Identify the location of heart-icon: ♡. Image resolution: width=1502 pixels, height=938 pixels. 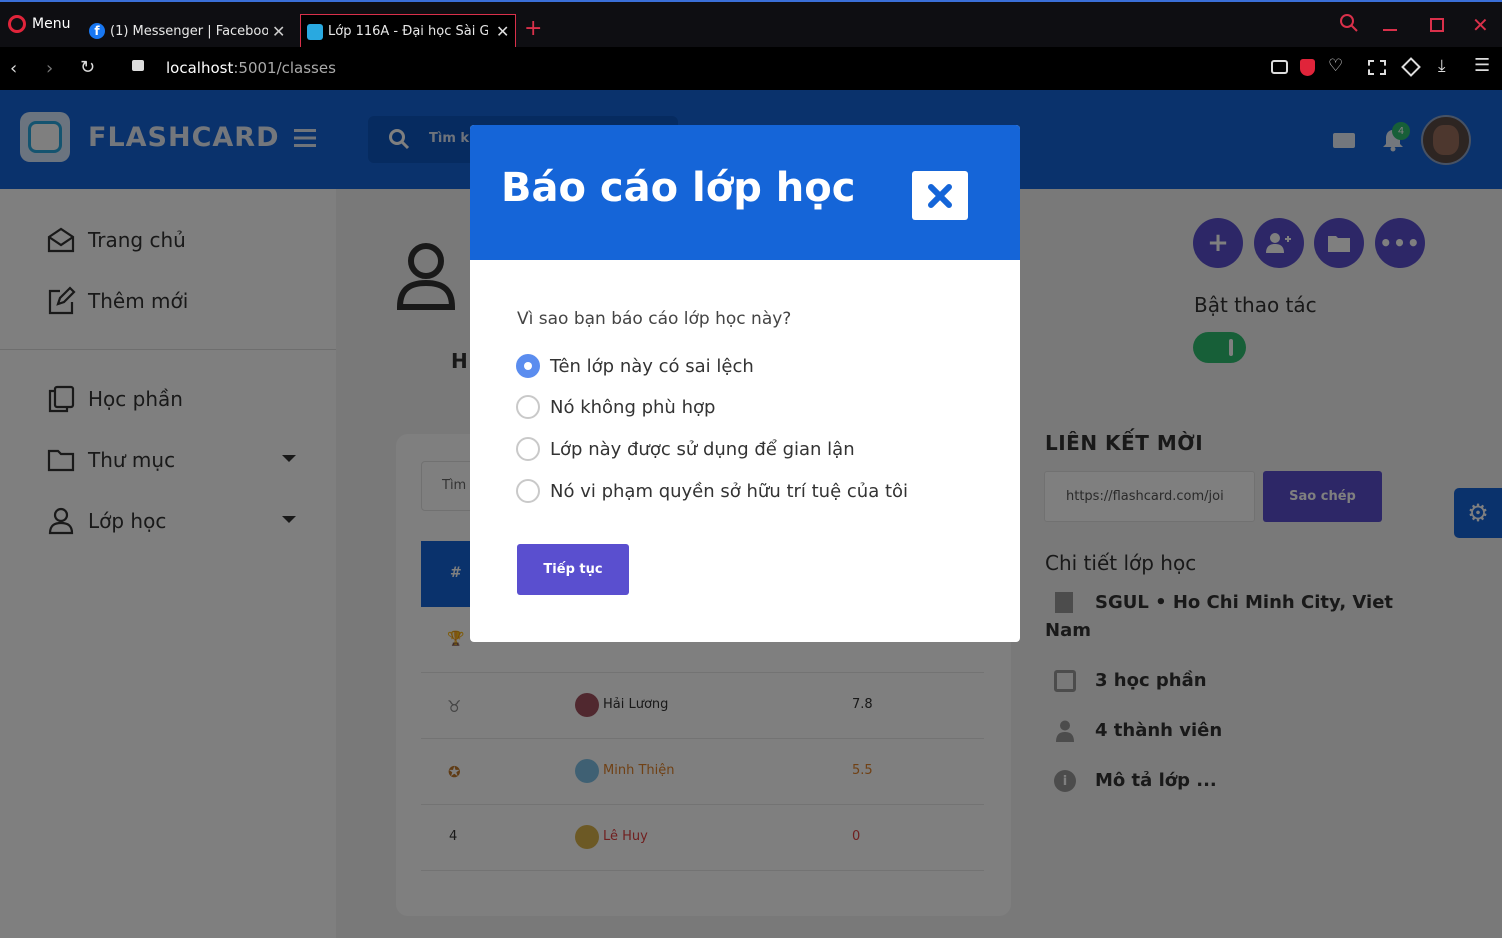
(1335, 66).